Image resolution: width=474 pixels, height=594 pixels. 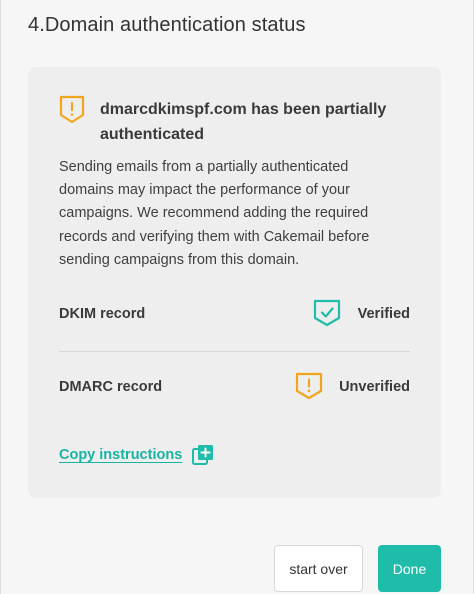 What do you see at coordinates (203, 455) in the screenshot?
I see `copy-icon` at bounding box center [203, 455].